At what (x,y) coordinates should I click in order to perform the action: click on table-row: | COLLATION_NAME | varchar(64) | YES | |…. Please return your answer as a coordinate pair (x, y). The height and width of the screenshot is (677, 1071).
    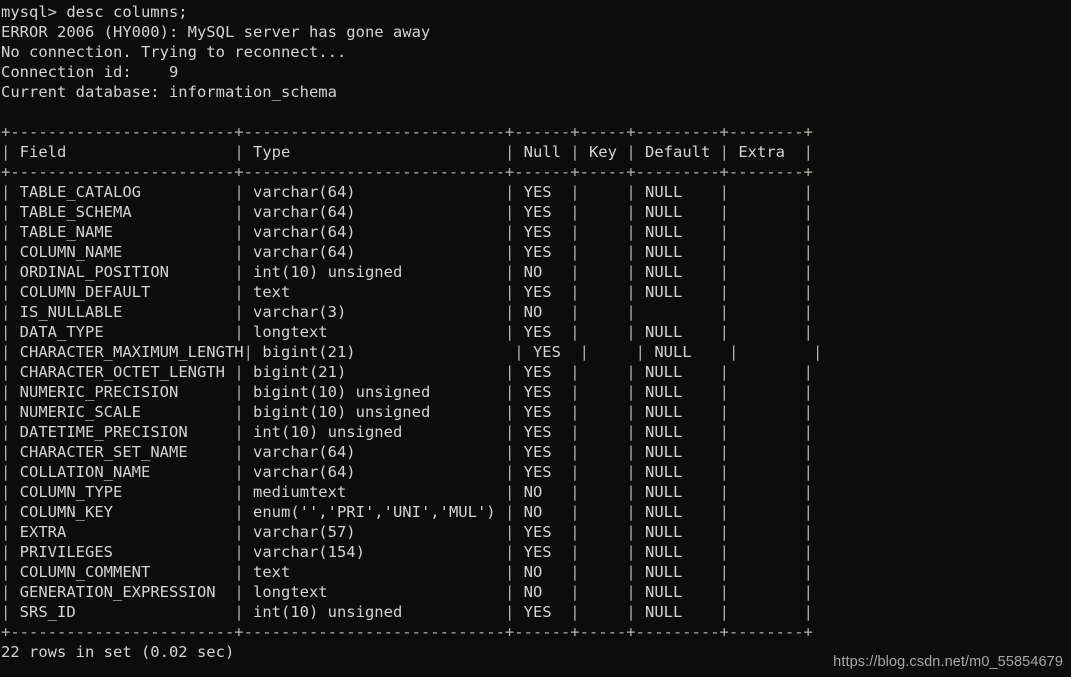
    Looking at the image, I should click on (407, 472).